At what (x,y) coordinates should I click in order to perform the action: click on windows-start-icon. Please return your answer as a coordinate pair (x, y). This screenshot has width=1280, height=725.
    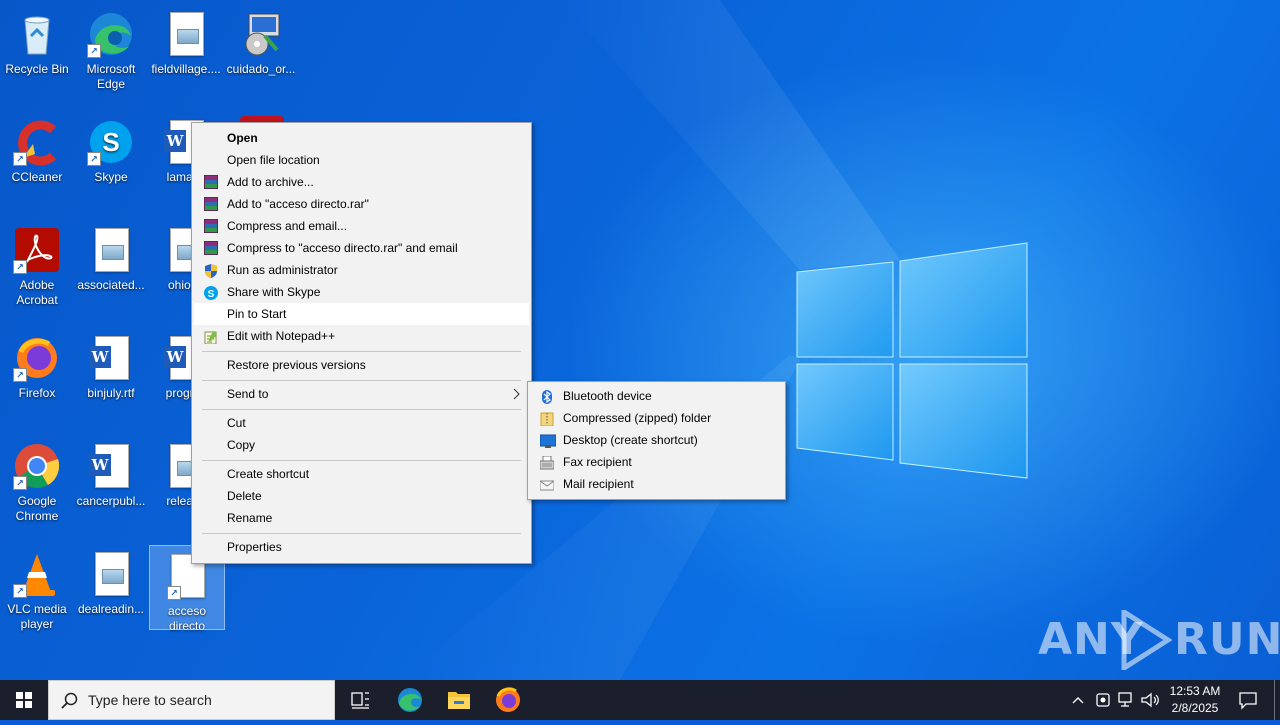
    Looking at the image, I should click on (24, 700).